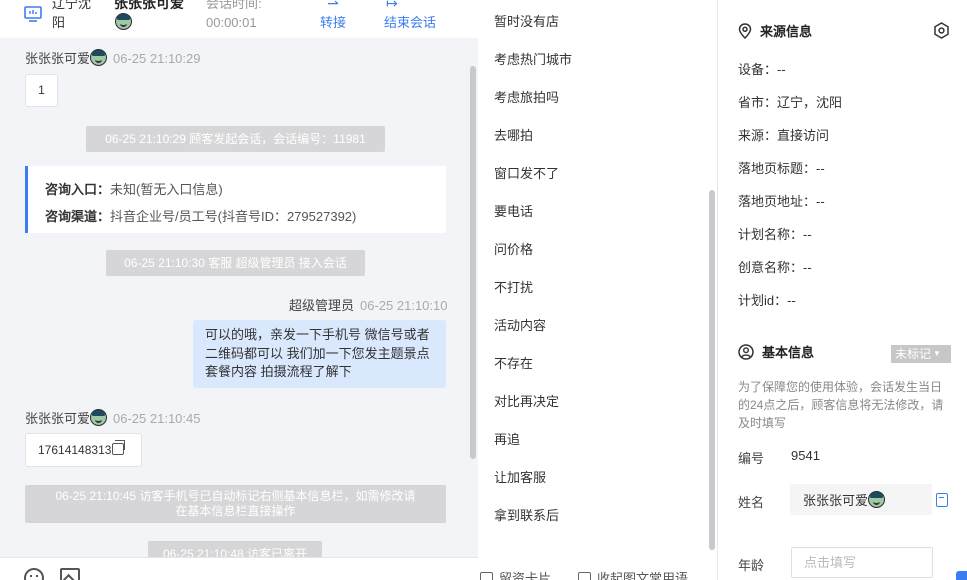 Image resolution: width=967 pixels, height=580 pixels. Describe the element at coordinates (157, 418) in the screenshot. I see `message-time: 06-25 21:10:45` at that location.